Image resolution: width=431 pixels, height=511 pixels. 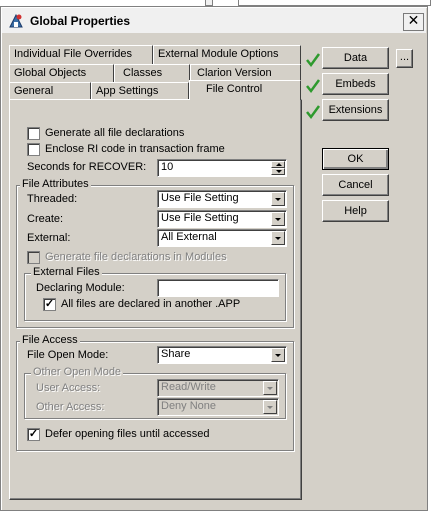 I want to click on tab-individual-file-overrides: Individual File Overrides, so click(x=81, y=54).